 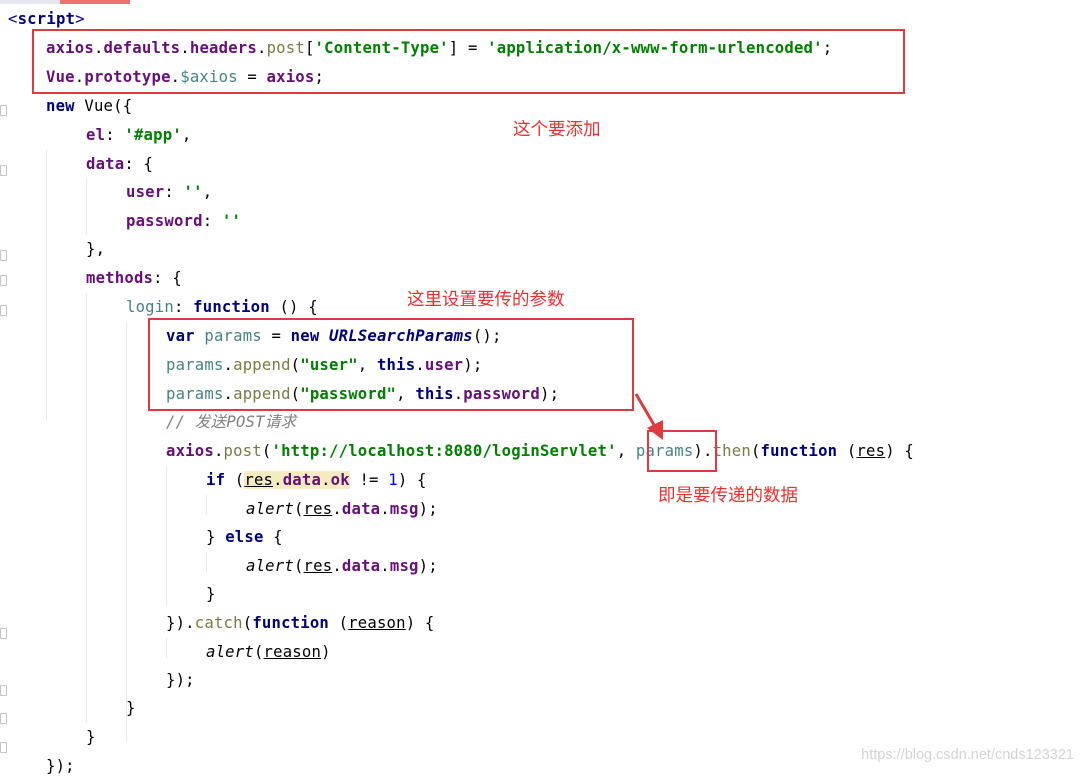 I want to click on code-line: }).catch(function (reason) {, so click(x=300, y=623).